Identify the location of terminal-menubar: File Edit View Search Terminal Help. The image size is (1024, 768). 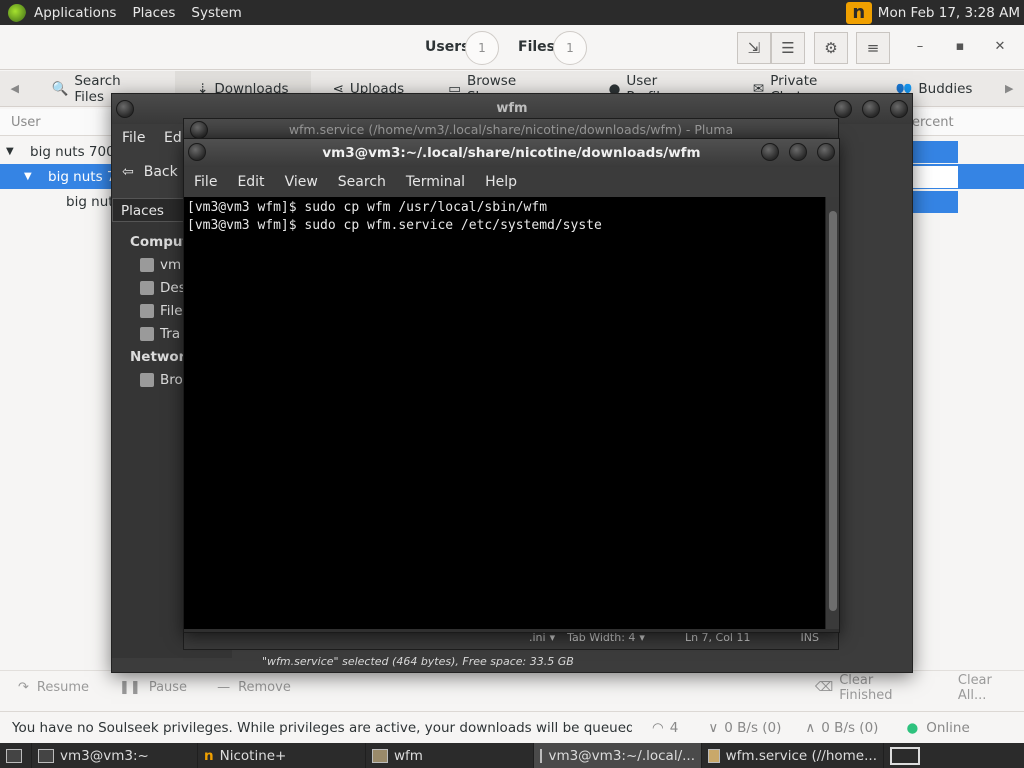
(511, 182).